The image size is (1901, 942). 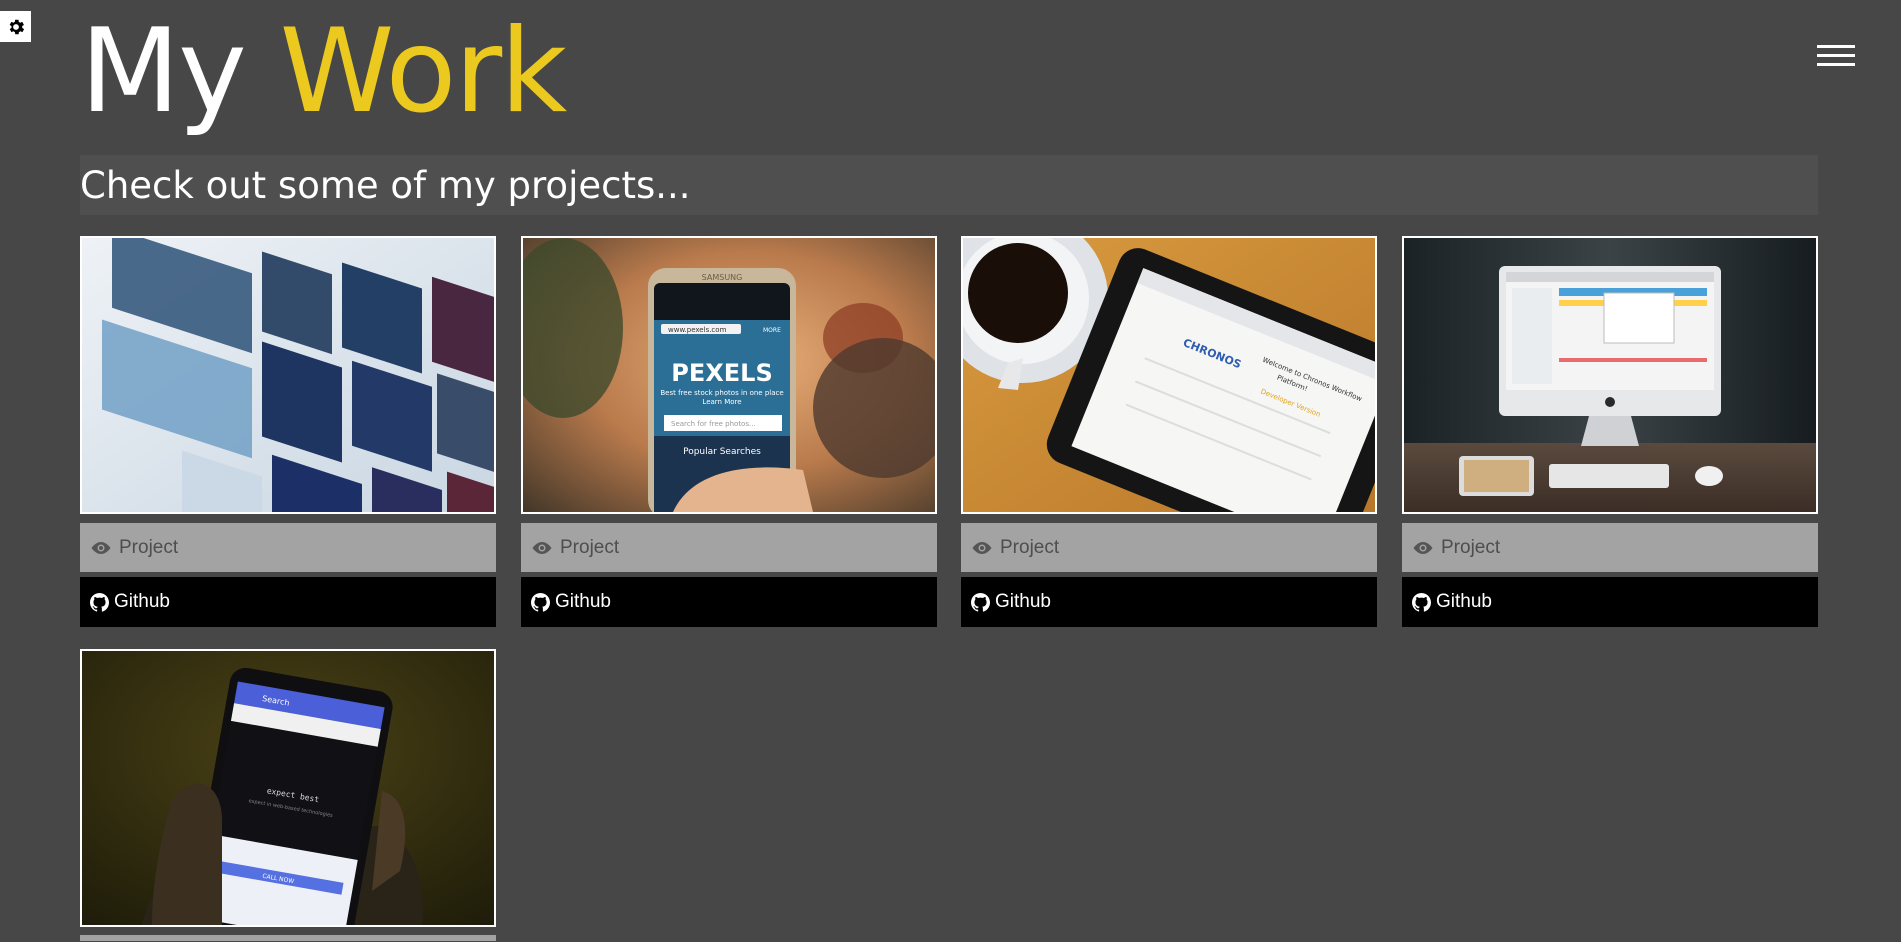 What do you see at coordinates (721, 373) in the screenshot?
I see `phone-logo-text: PEXELS` at bounding box center [721, 373].